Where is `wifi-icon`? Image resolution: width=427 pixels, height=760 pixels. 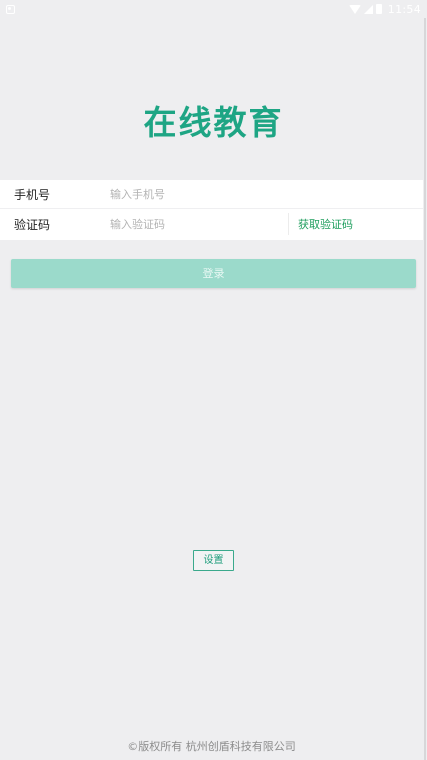 wifi-icon is located at coordinates (354, 9).